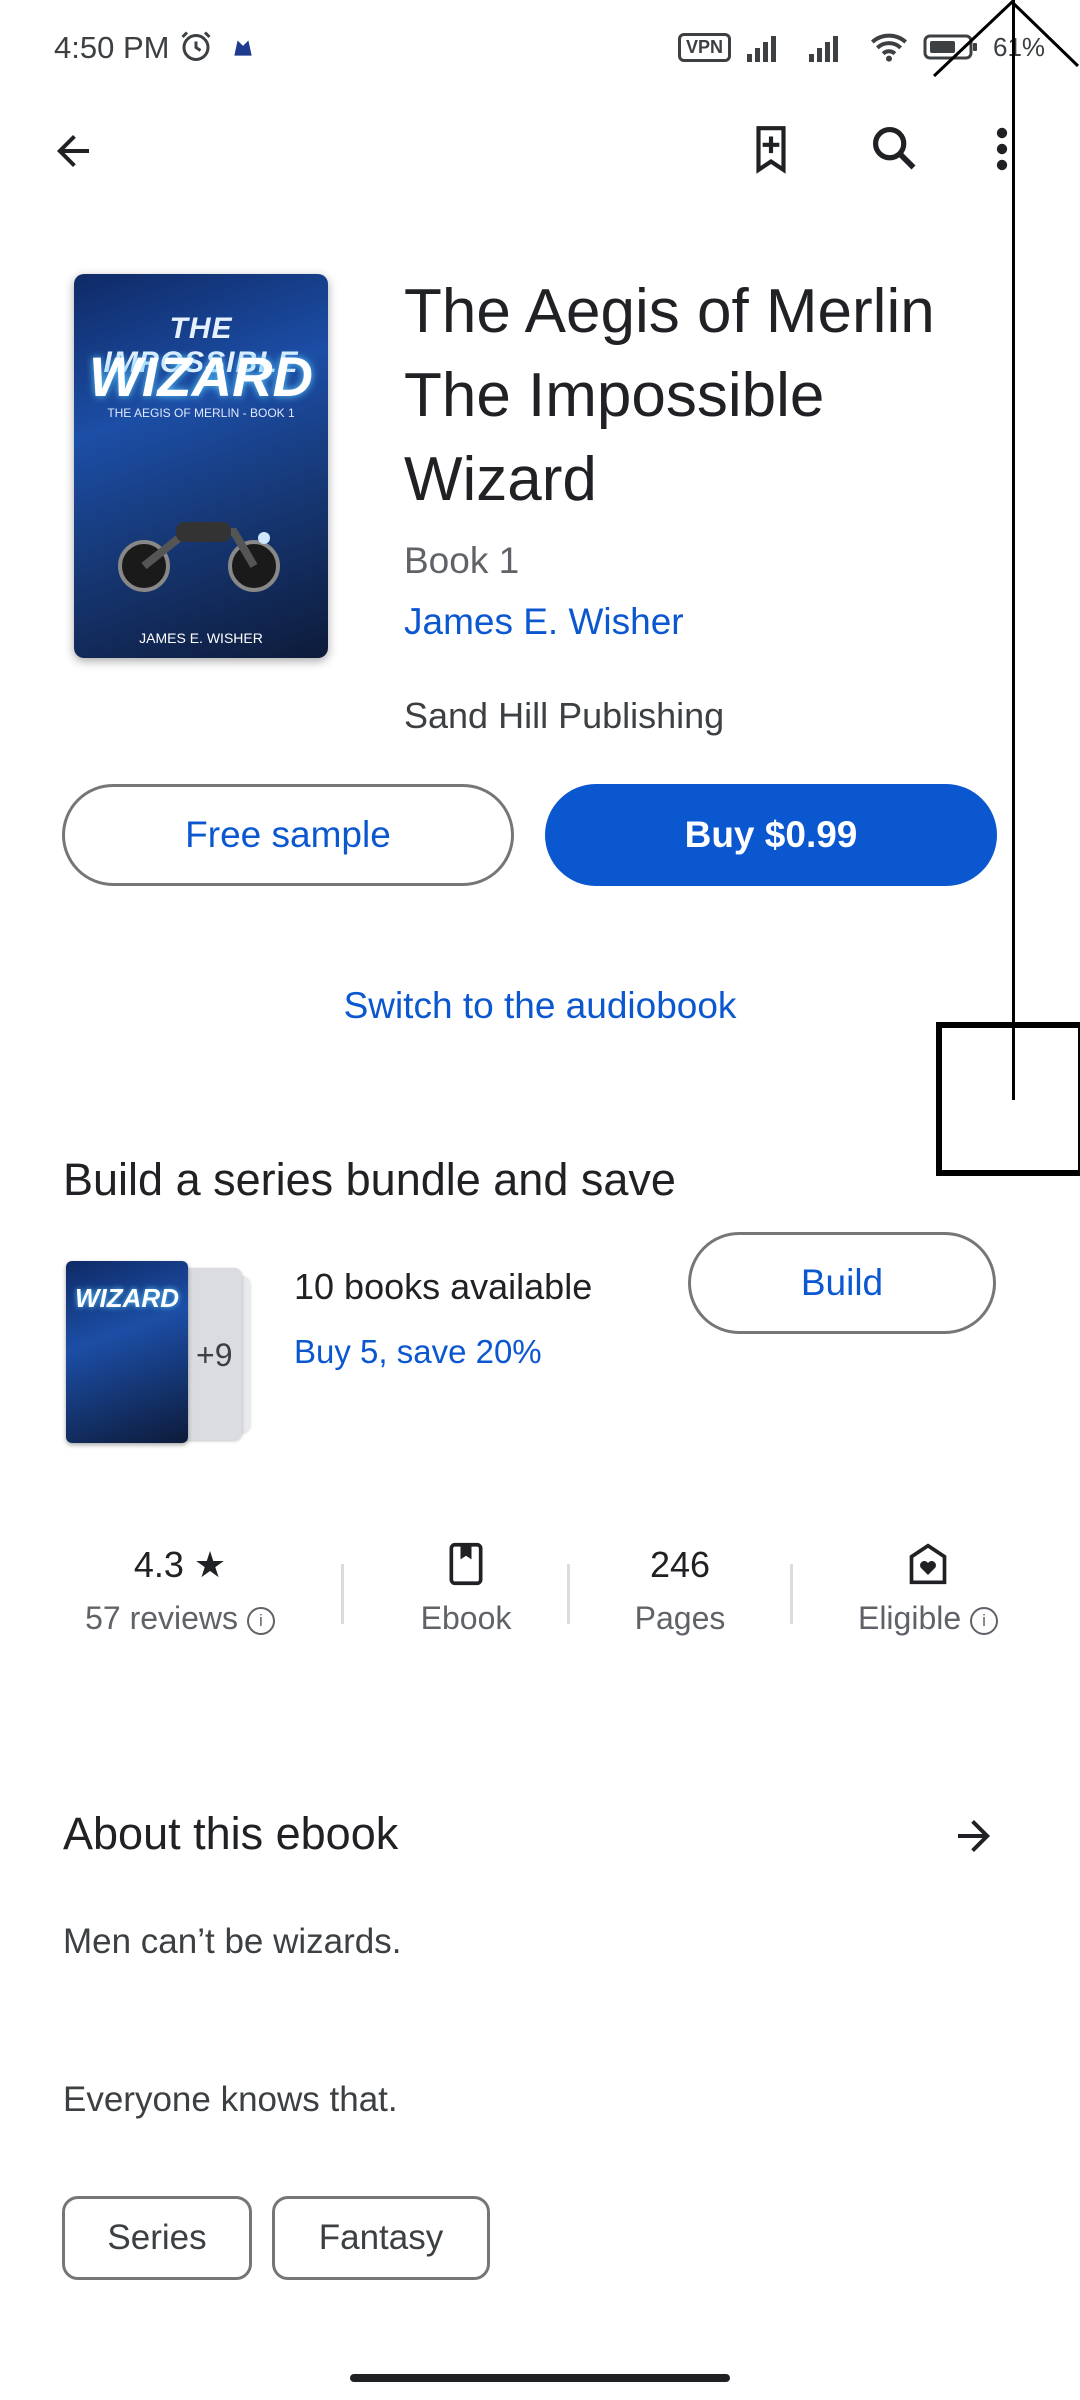 The image size is (1080, 2400). What do you see at coordinates (201, 413) in the screenshot?
I see `cover-subtitle: THE AEGIS OF MERLIN - BOOK 1` at bounding box center [201, 413].